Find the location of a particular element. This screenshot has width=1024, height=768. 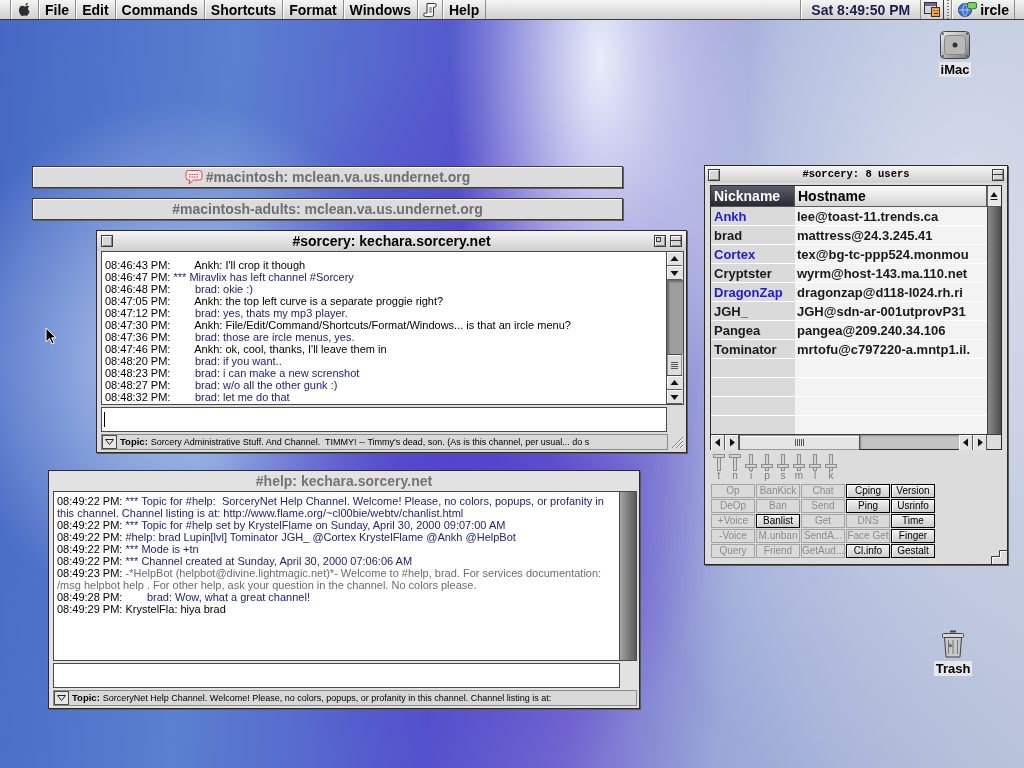

window-title: #sorcery: 8 users is located at coordinates (856, 174).